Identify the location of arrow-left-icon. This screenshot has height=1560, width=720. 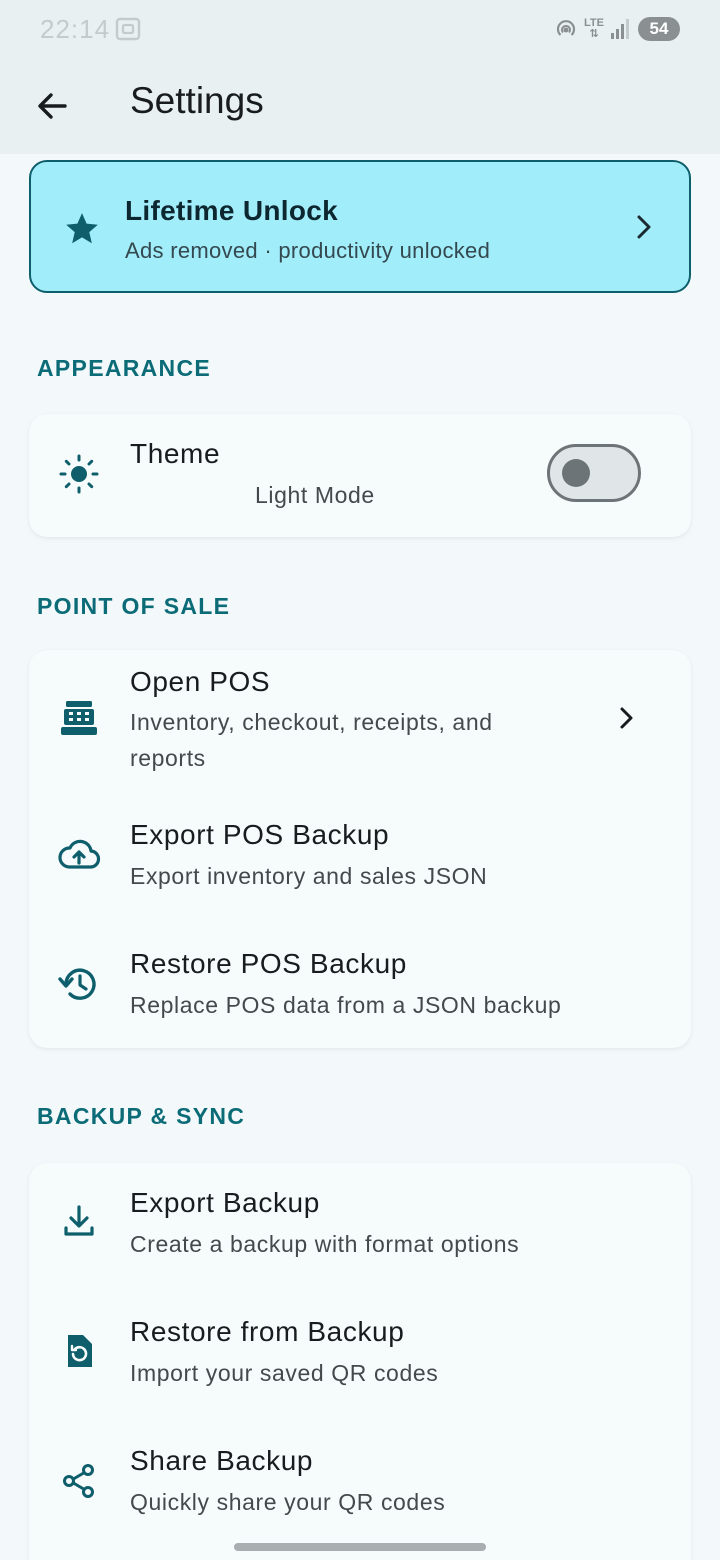
(52, 106).